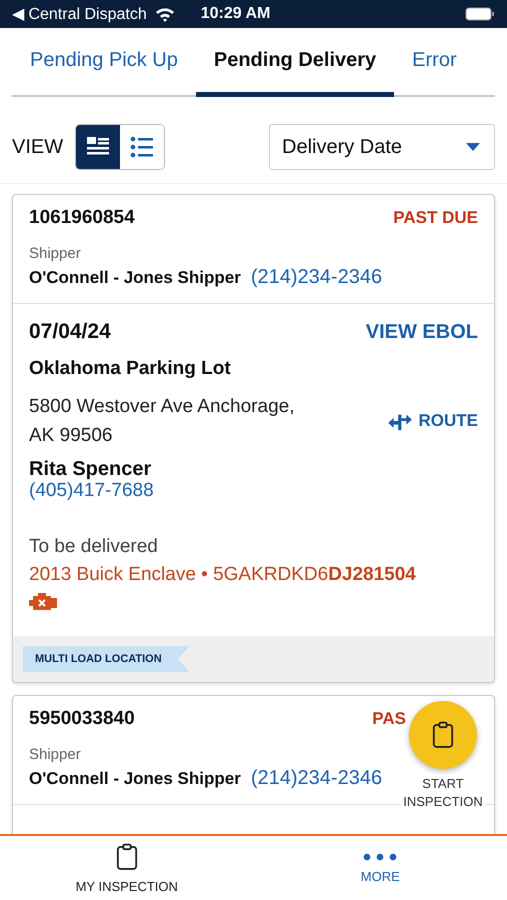 The height and width of the screenshot is (900, 507). Describe the element at coordinates (222, 575) in the screenshot. I see `vehicle-info: 2013 Buick Enclave • 5GAKRDKD6DJ281504` at that location.